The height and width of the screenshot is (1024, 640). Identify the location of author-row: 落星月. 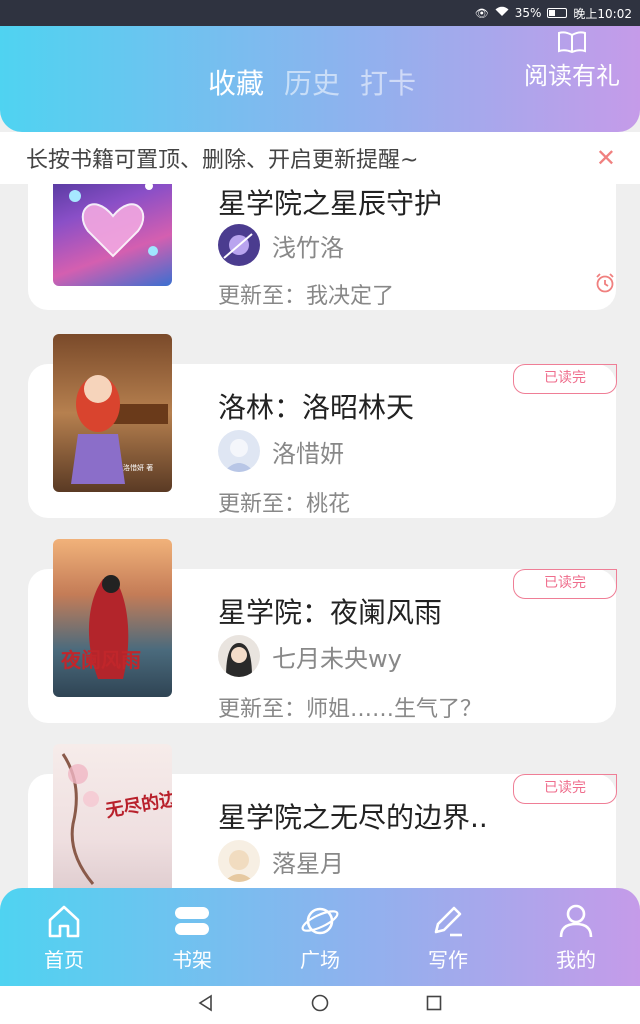
(281, 861).